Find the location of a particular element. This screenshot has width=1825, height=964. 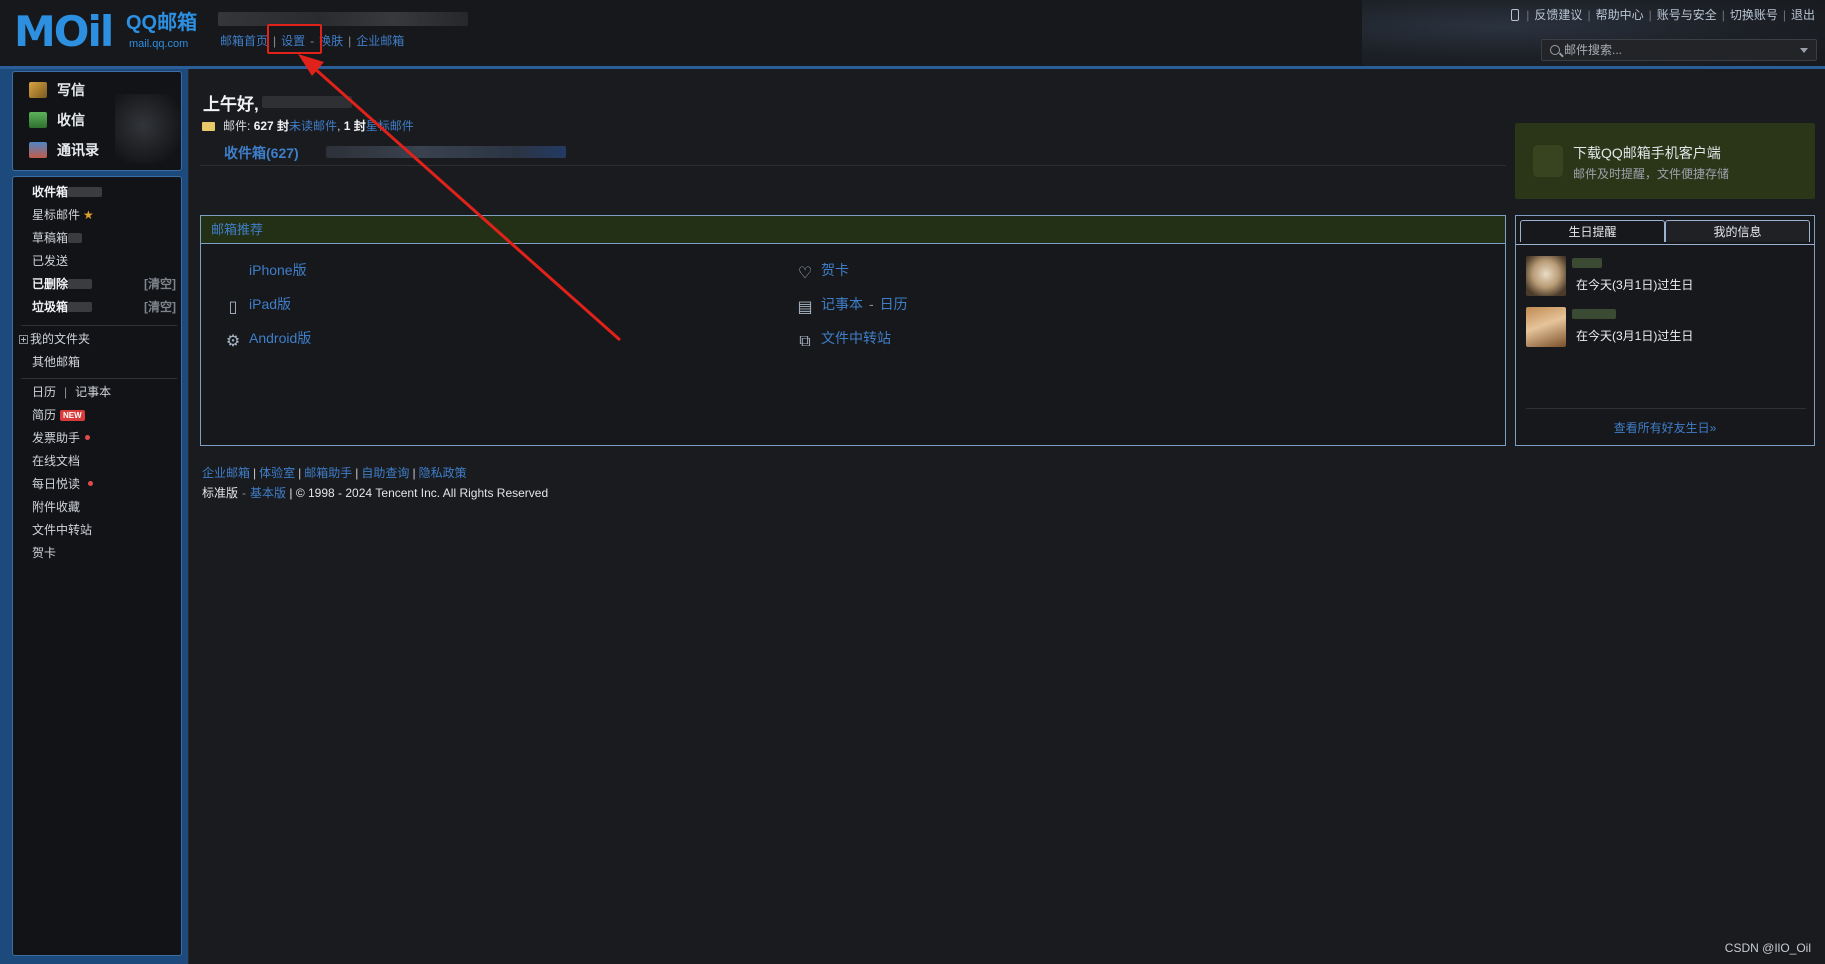

compose-panel: 写信 收信 通讯录 is located at coordinates (97, 121).